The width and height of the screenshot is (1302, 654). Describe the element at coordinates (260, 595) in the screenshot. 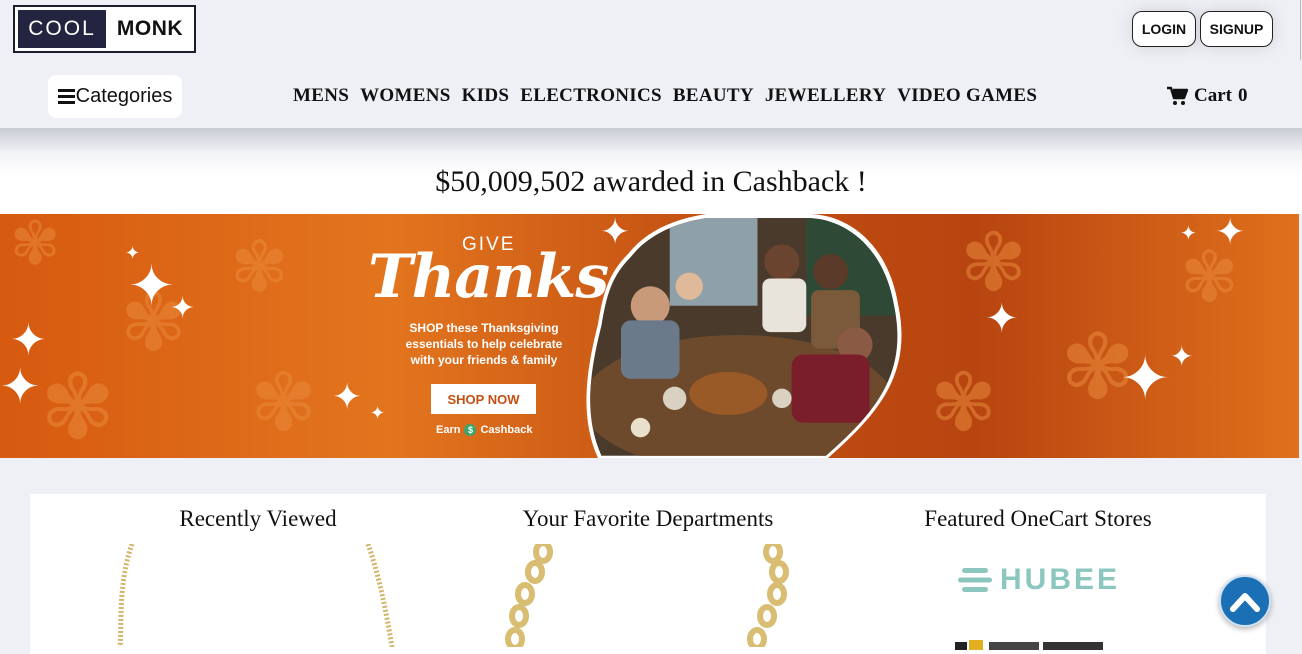

I see `diamond-necklace-image` at that location.